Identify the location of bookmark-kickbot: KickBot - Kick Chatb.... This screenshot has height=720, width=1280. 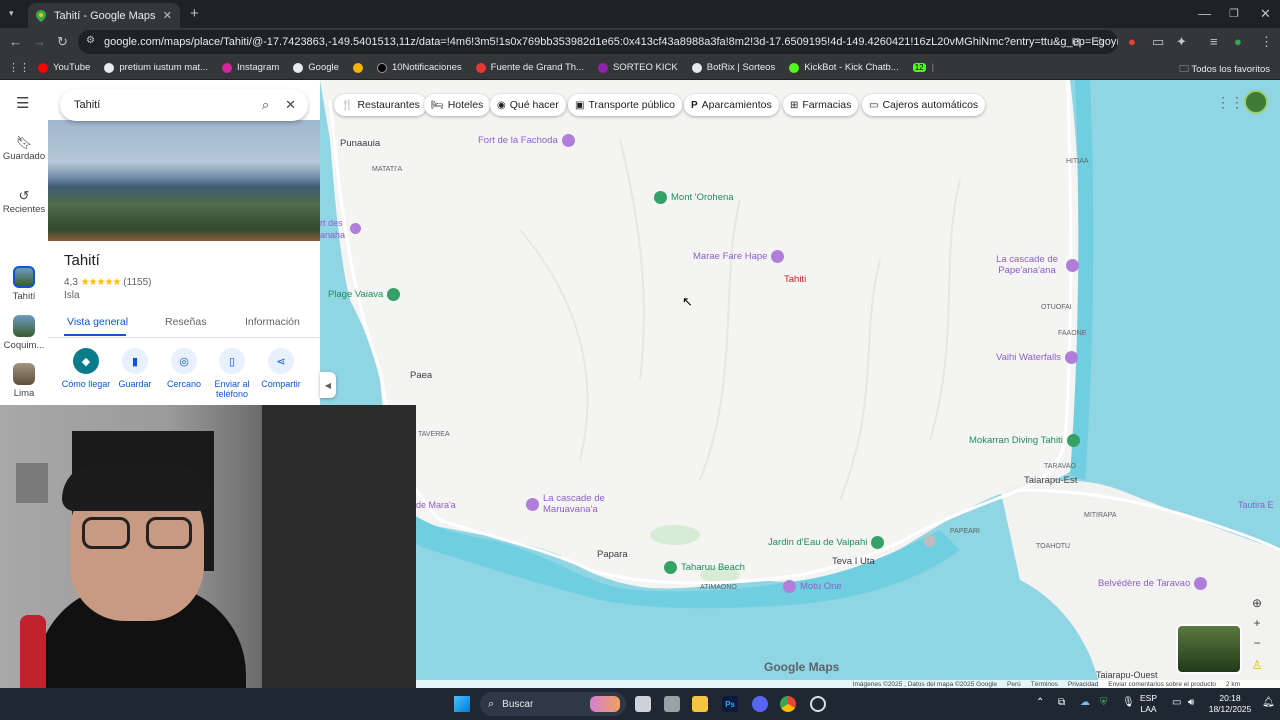
(844, 67).